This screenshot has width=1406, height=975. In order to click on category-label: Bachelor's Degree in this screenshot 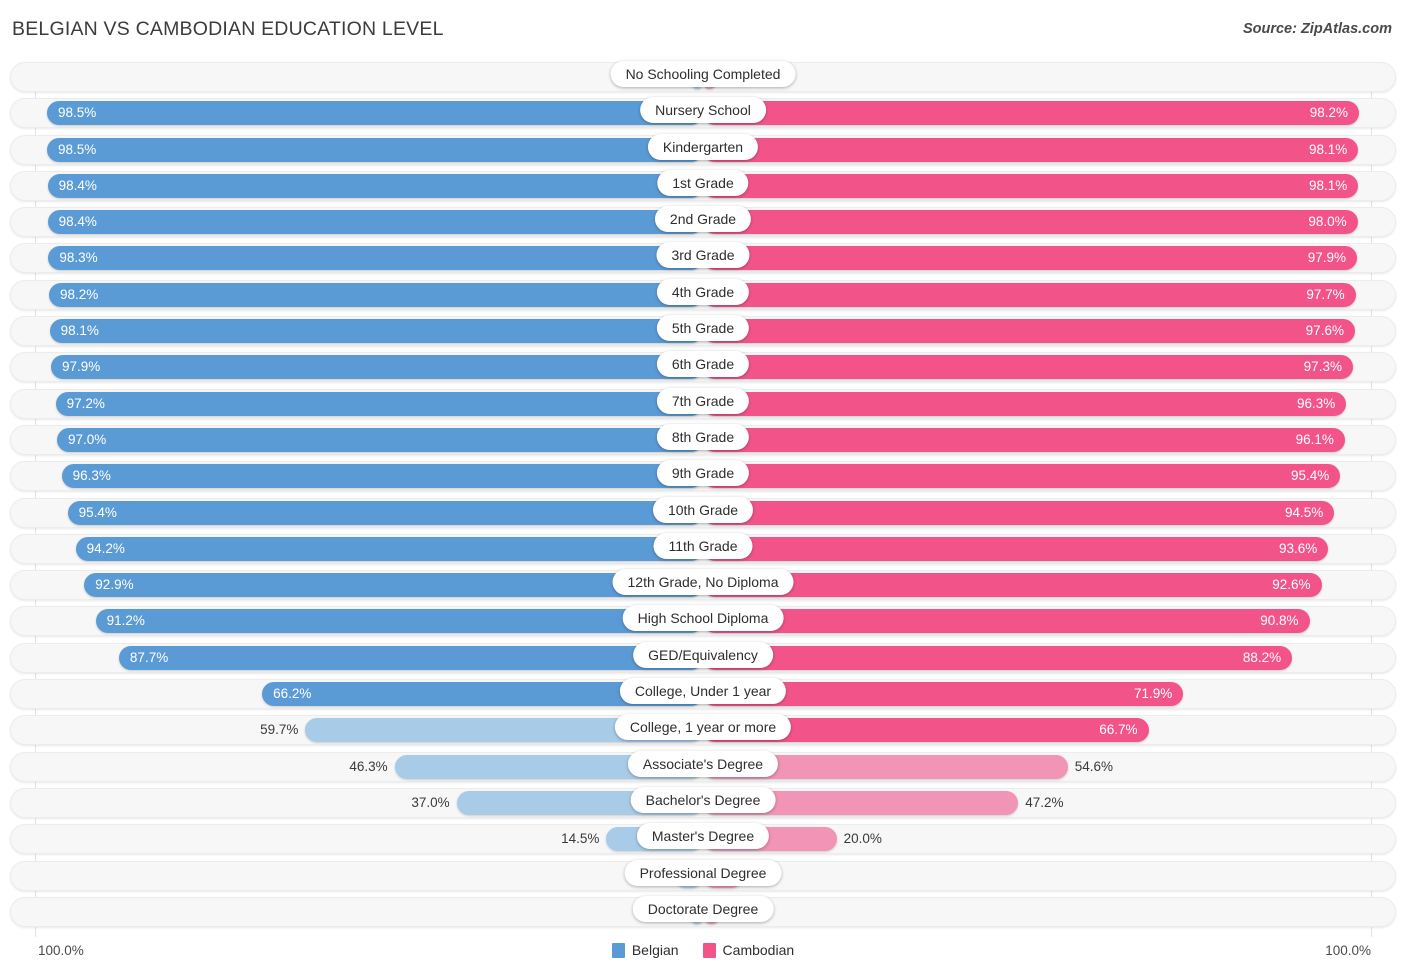, I will do `click(703, 799)`.